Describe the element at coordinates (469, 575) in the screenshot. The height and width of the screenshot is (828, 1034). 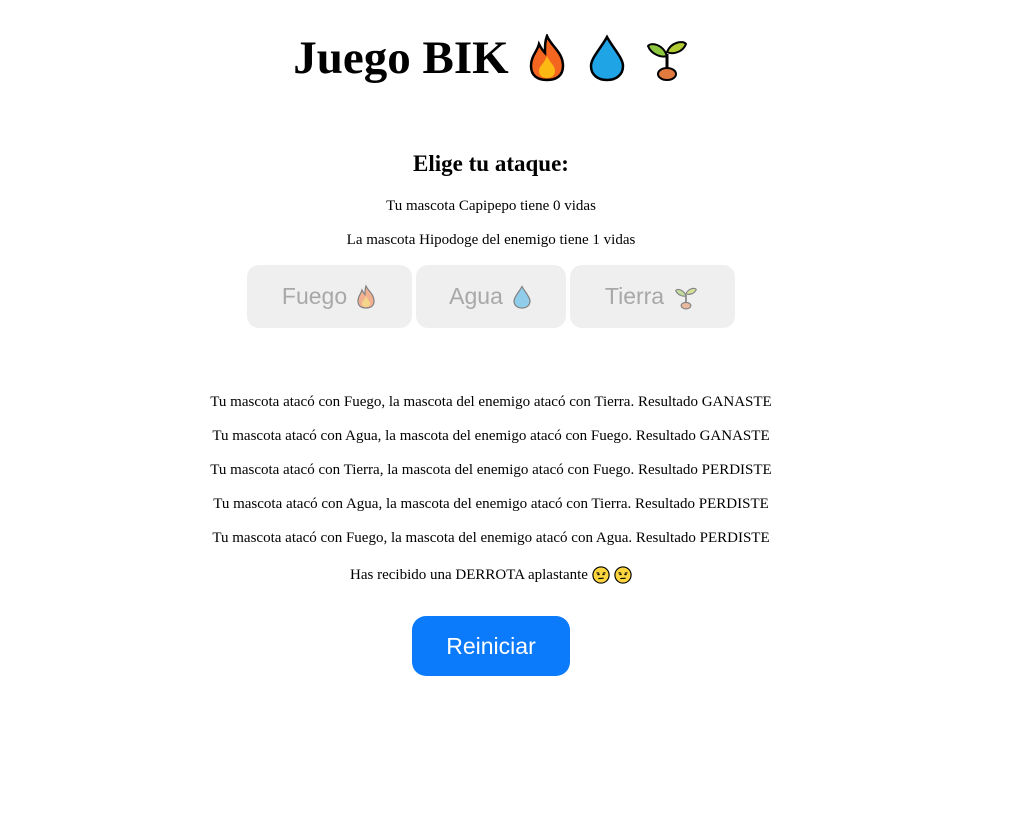
I see `final-result-text: Has recibido una DERROTA aplastante` at that location.